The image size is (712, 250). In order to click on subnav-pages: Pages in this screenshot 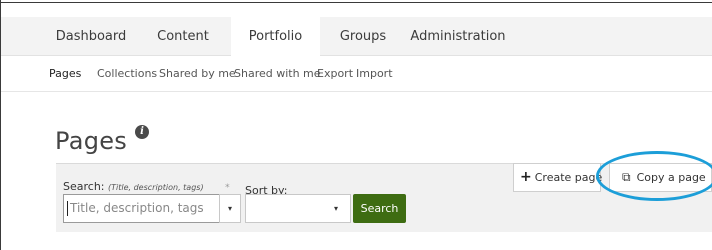, I will do `click(65, 73)`.